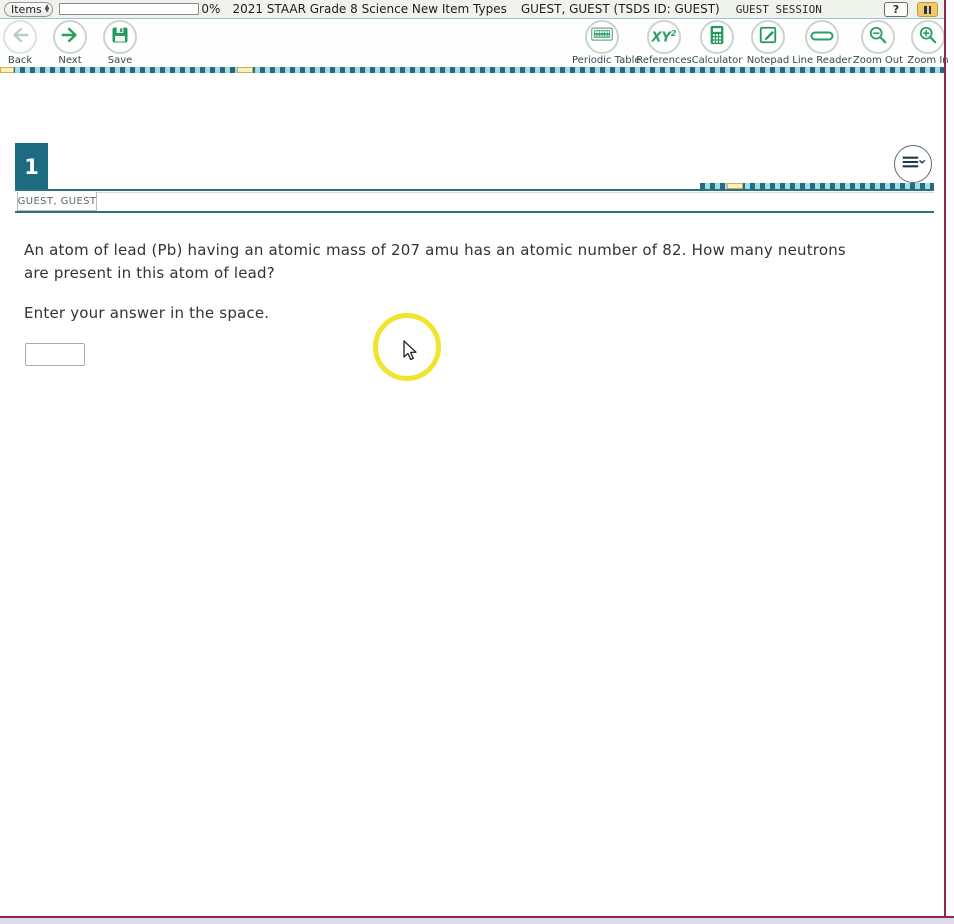  What do you see at coordinates (515, 192) in the screenshot?
I see `tab-row-line` at bounding box center [515, 192].